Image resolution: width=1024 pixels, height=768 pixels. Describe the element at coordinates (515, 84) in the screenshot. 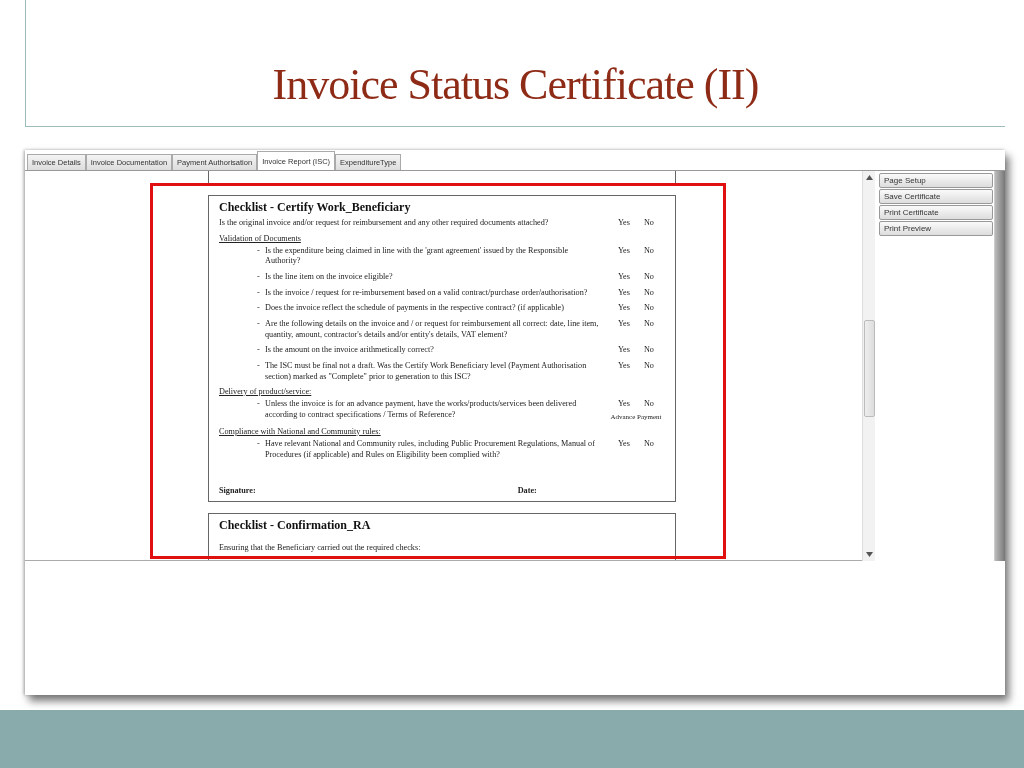

I see `slide-title: Invoice Status Certificate (II)` at that location.